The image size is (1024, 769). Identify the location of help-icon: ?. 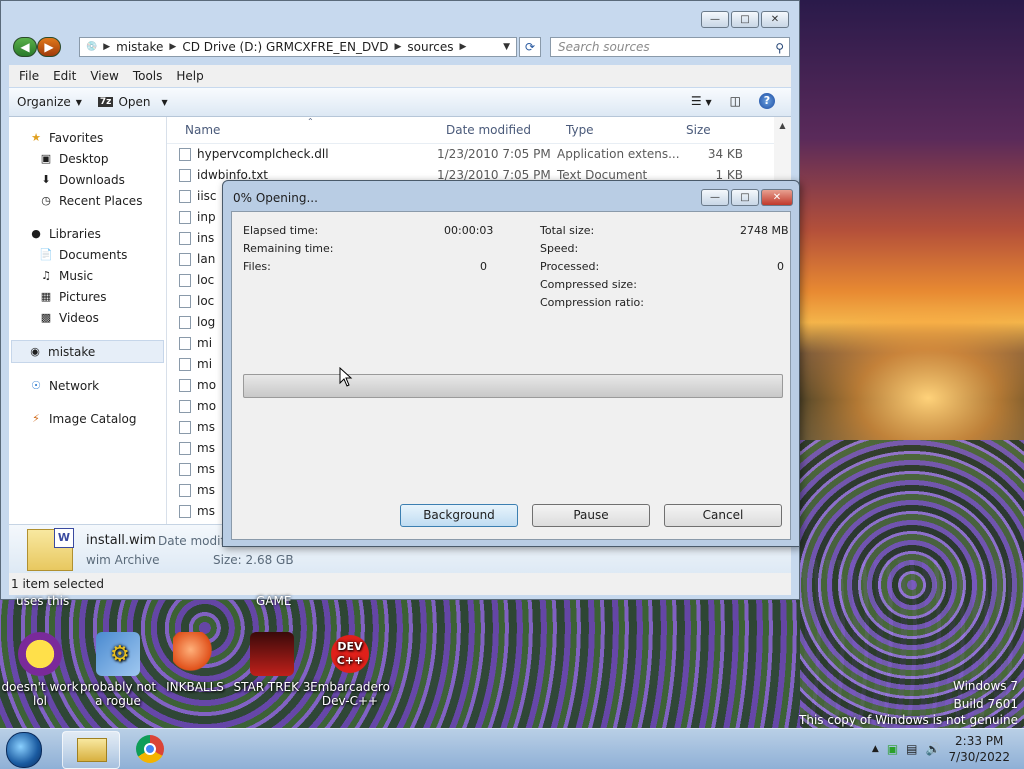
(767, 101).